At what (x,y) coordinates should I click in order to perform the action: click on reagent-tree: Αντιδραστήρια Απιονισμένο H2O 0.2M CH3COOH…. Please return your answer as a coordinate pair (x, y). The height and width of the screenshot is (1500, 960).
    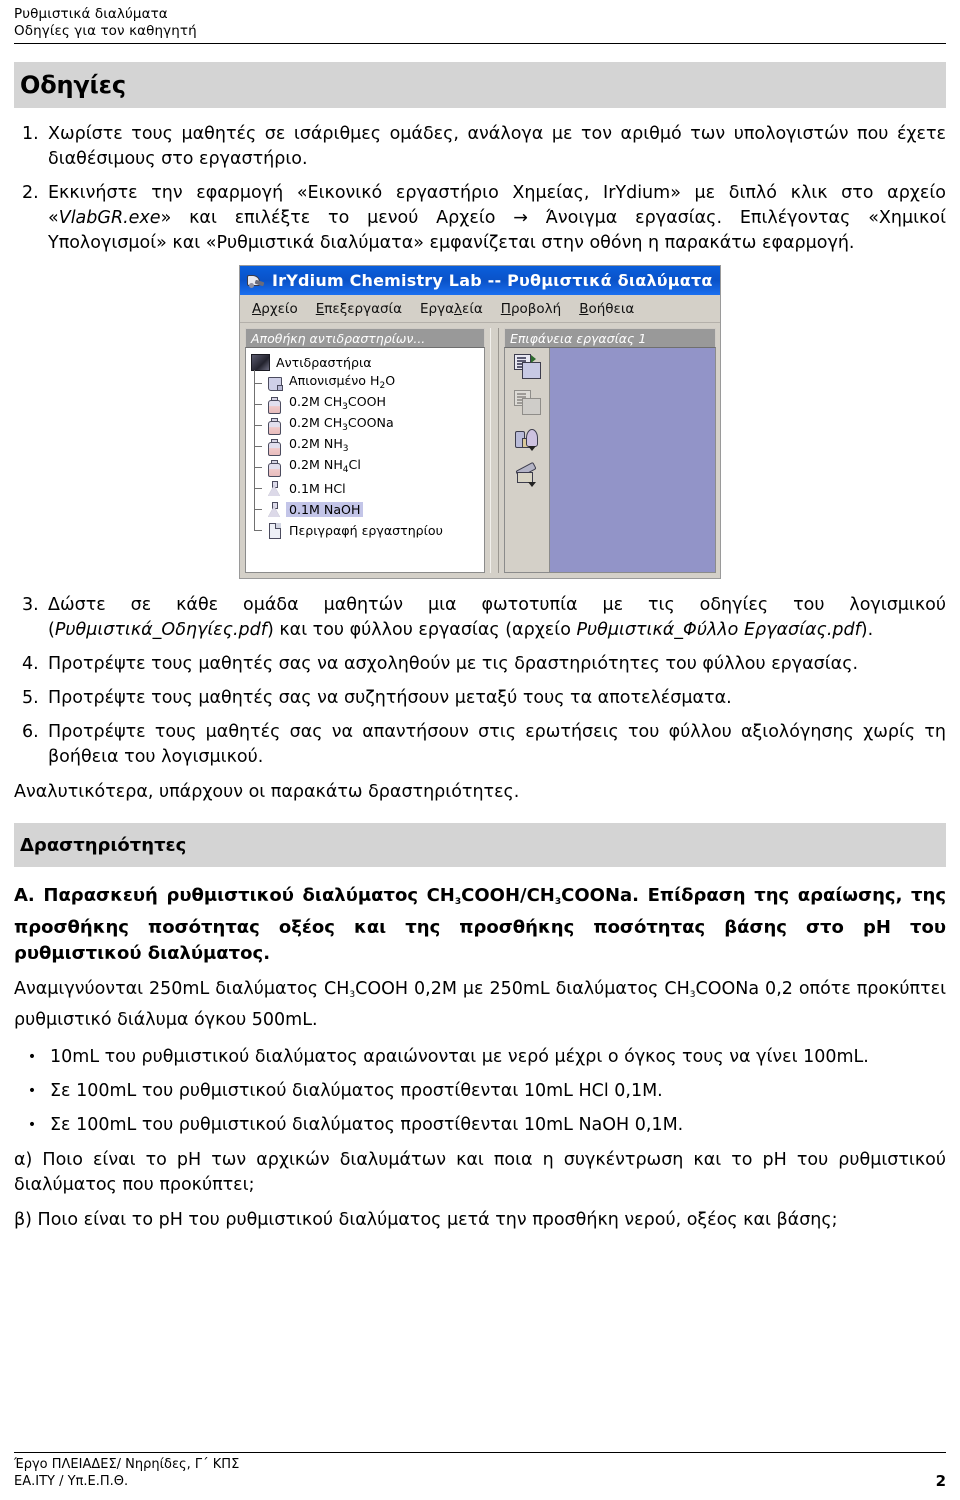
    Looking at the image, I should click on (367, 446).